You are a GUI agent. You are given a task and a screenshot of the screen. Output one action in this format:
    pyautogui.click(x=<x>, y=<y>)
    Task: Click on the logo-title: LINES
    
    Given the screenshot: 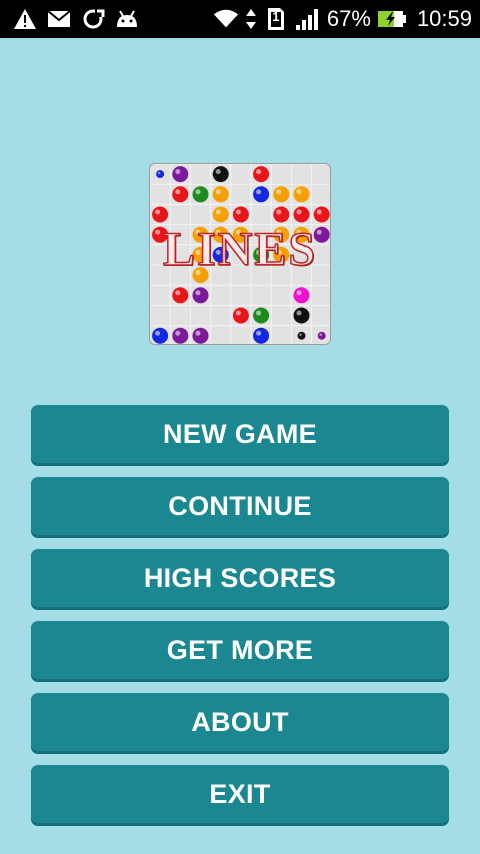 What is the action you would take?
    pyautogui.click(x=240, y=249)
    